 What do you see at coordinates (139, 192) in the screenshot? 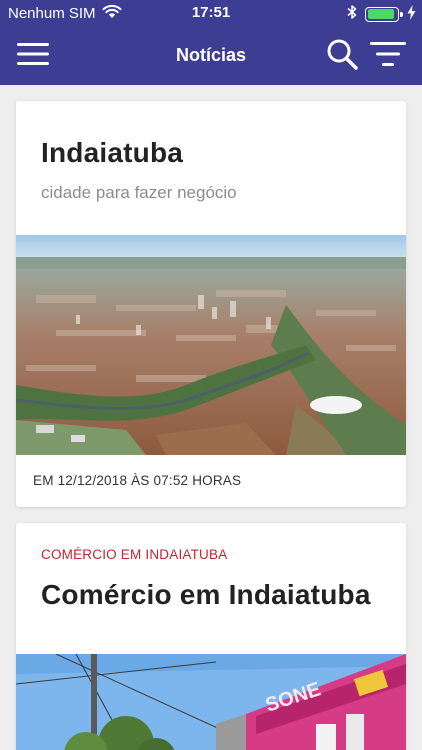
I see `news-subtitle: cidade para fazer negócio` at bounding box center [139, 192].